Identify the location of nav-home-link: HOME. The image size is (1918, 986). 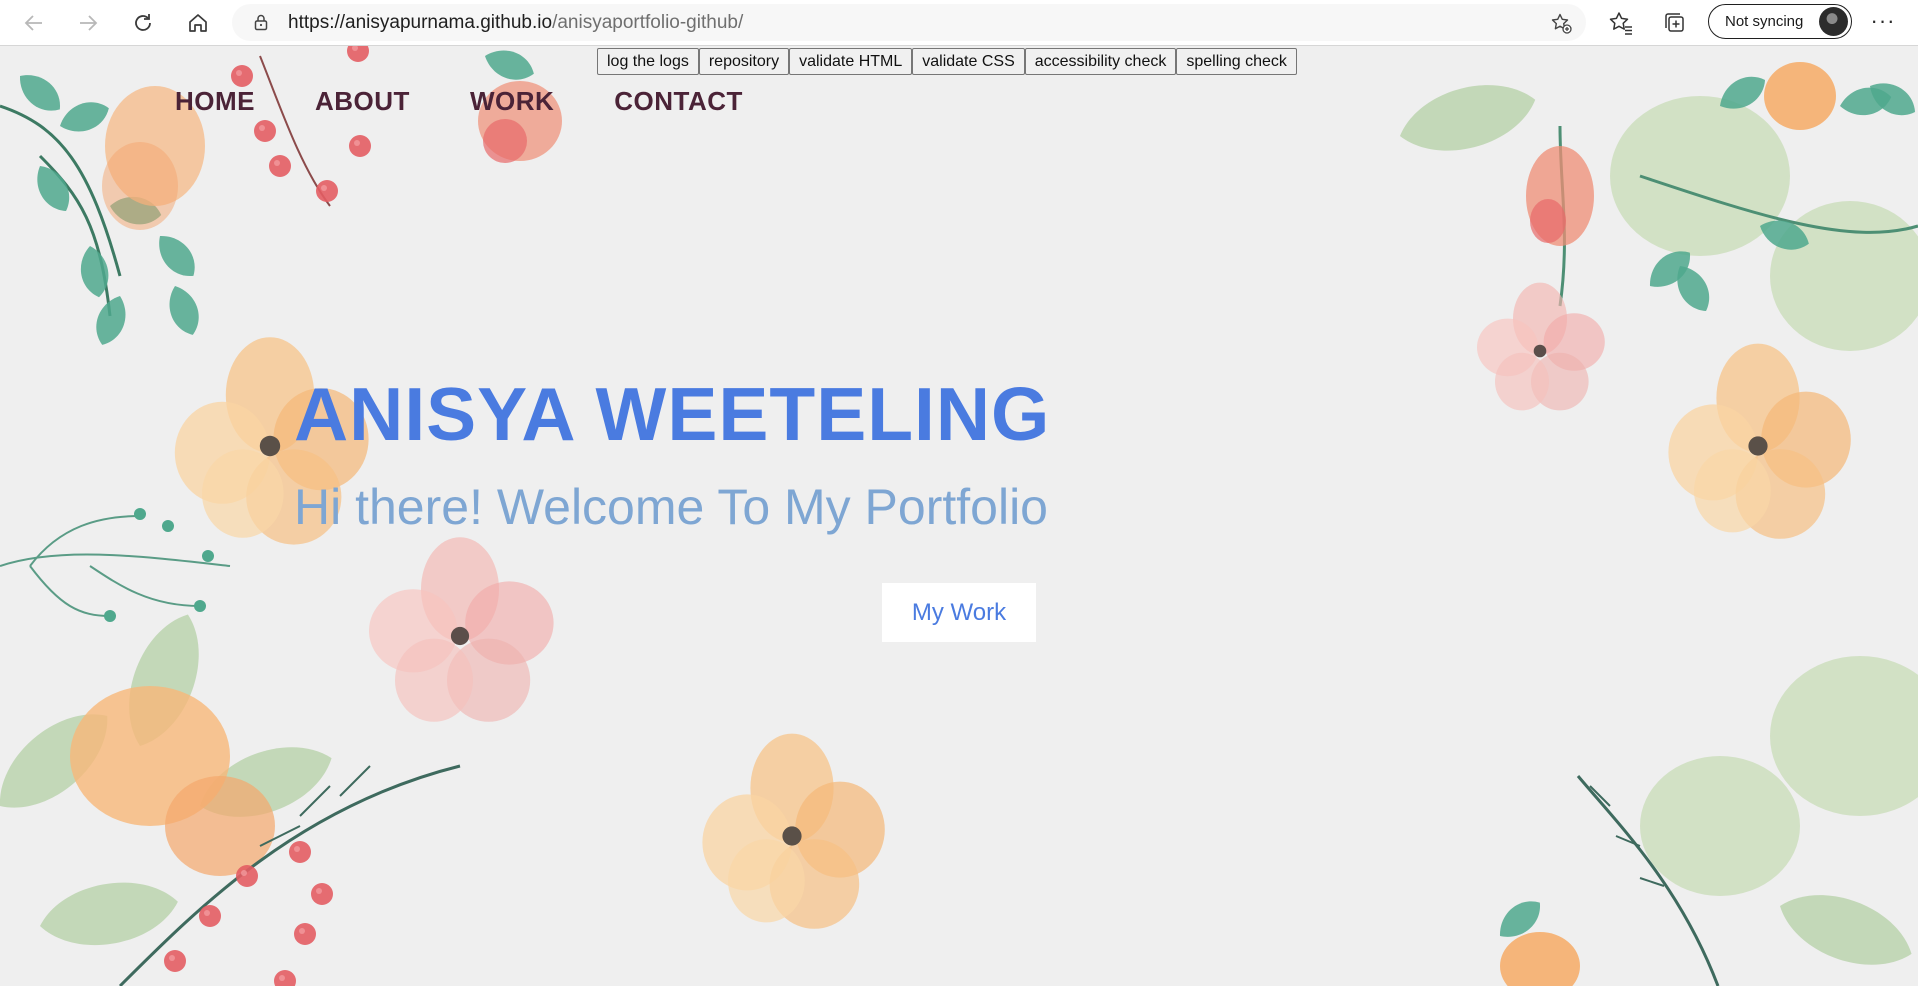
(215, 101).